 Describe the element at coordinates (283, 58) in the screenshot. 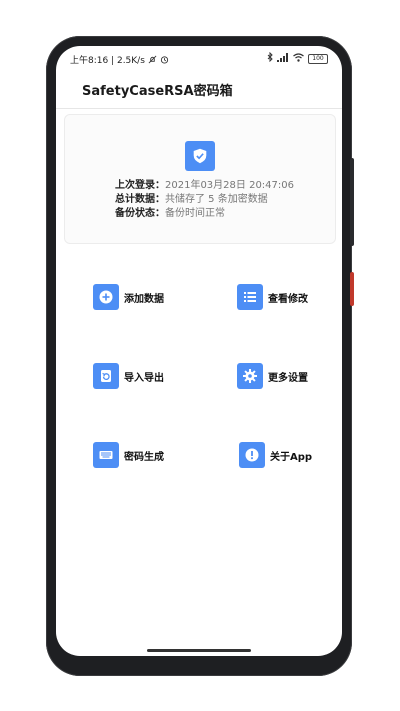

I see `signal-icon` at that location.